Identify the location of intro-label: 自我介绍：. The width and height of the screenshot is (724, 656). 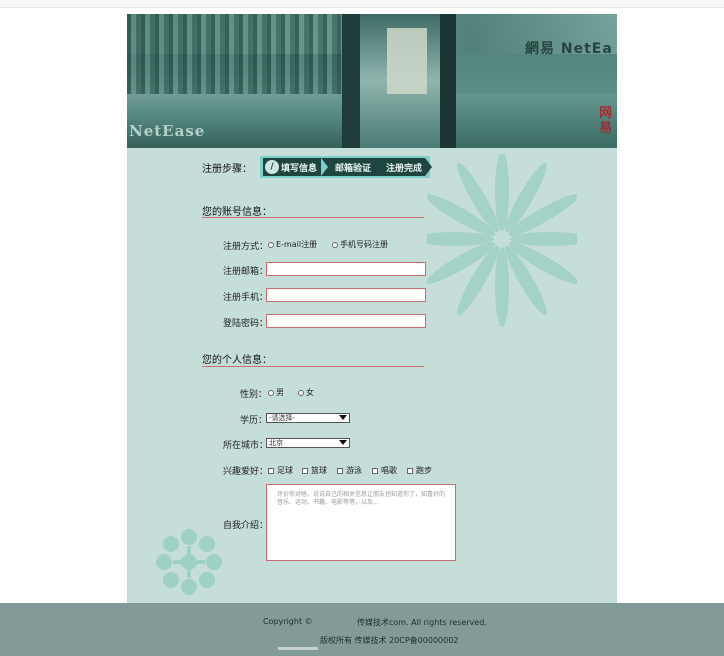
(246, 526).